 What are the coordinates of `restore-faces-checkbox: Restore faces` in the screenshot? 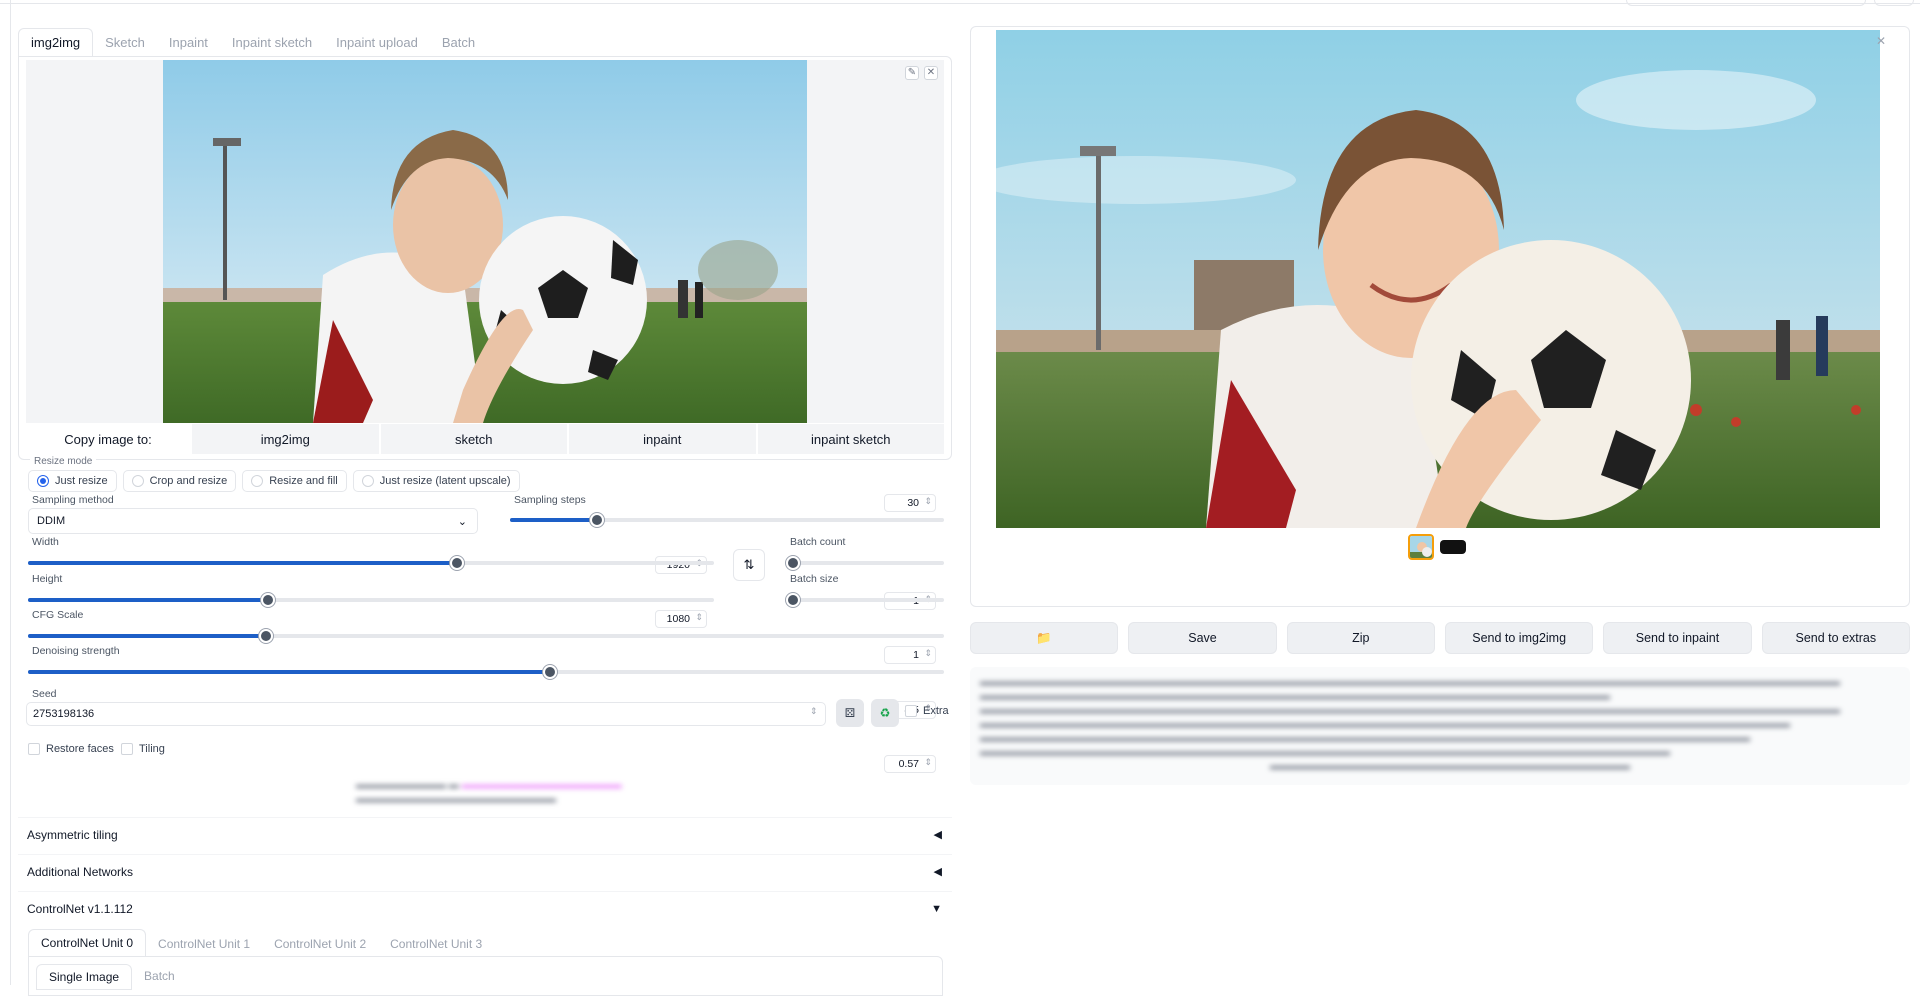 It's located at (71, 749).